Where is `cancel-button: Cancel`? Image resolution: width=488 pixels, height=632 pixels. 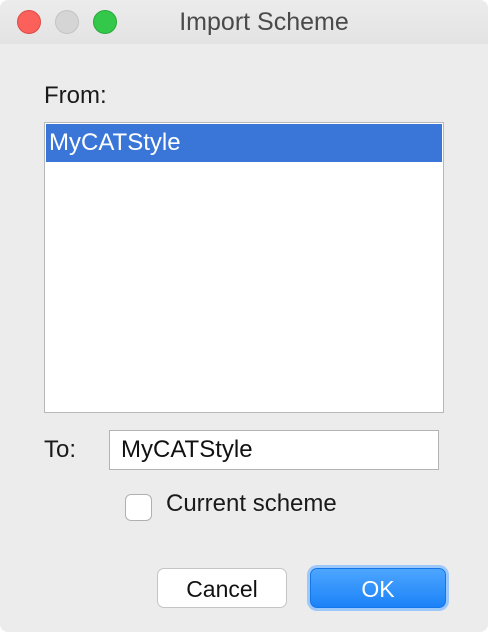 cancel-button: Cancel is located at coordinates (222, 588).